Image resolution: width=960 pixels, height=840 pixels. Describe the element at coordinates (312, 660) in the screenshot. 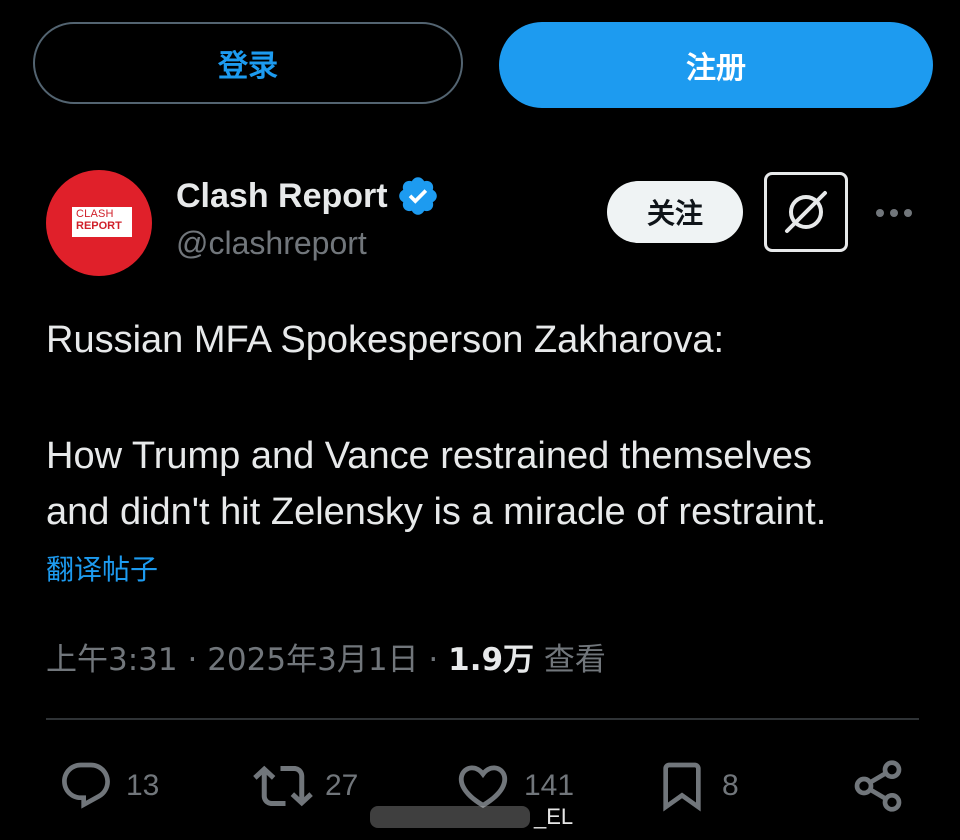

I see `tweet-date: 2025年3月1日` at that location.